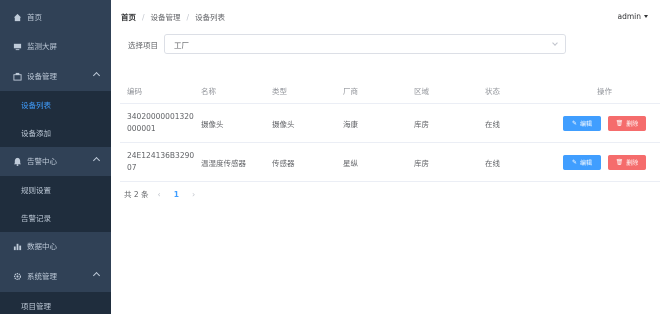  What do you see at coordinates (176, 194) in the screenshot?
I see `page-number-current: 1` at bounding box center [176, 194].